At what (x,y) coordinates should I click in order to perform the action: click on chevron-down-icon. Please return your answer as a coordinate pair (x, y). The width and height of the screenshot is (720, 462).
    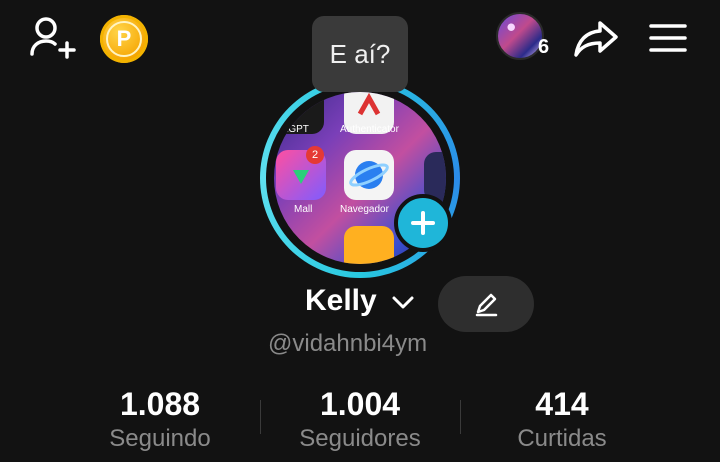
    Looking at the image, I should click on (403, 302).